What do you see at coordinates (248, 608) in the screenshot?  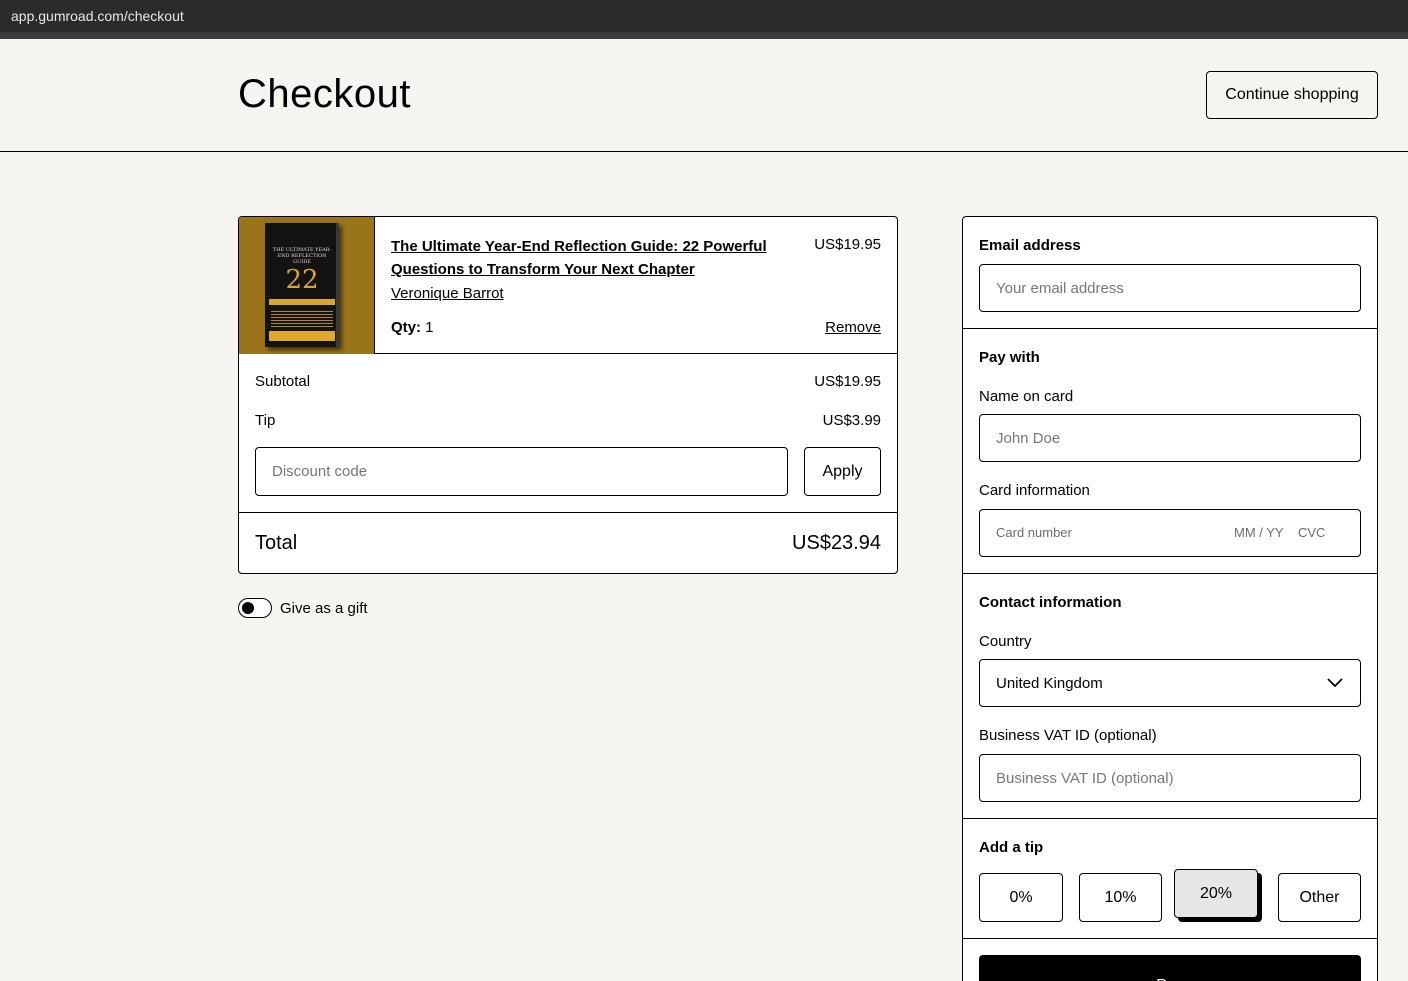 I see `toggle-knob` at bounding box center [248, 608].